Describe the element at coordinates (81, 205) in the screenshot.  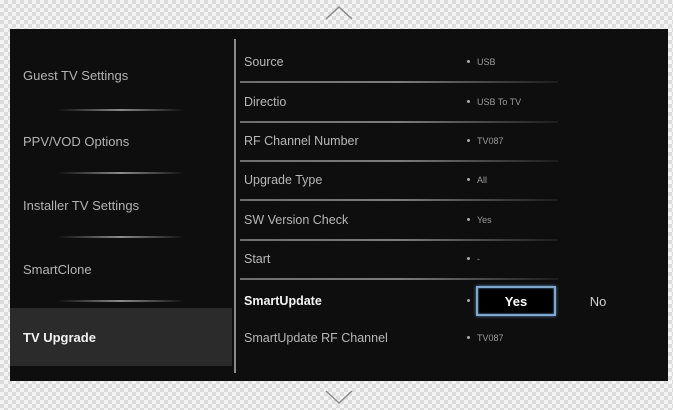
I see `menu-item-label: Installer TV Settings` at that location.